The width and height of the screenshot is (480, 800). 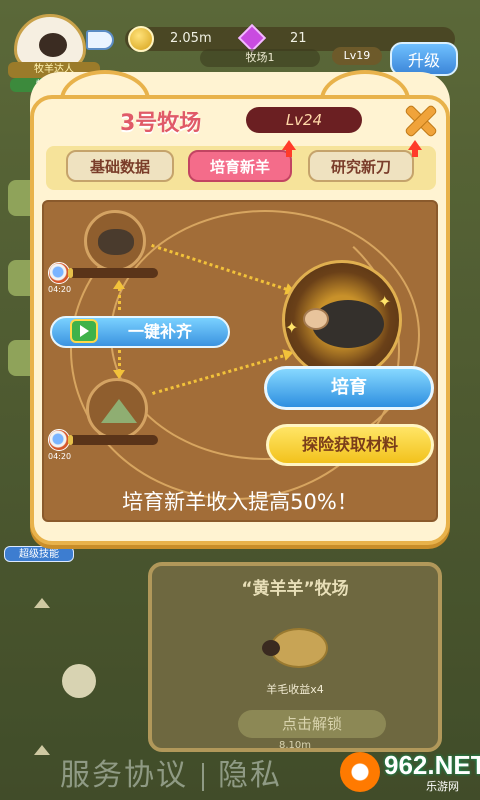 I want to click on watermark-brand: 962.NET, so click(x=432, y=765).